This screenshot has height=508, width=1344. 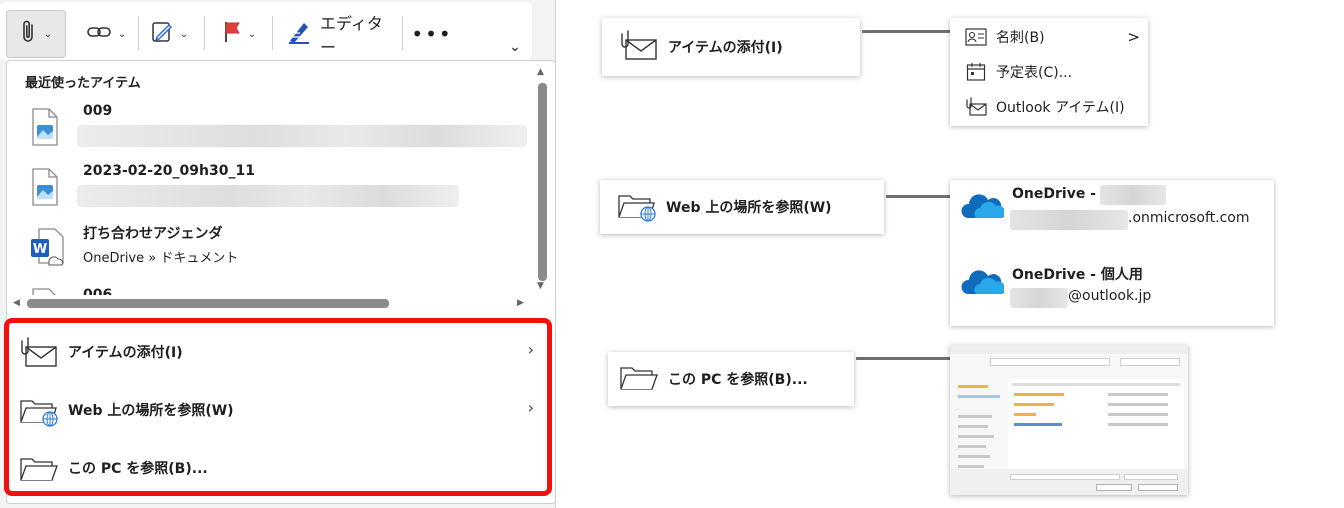 I want to click on file-open-dialog-thumbnail, so click(x=1069, y=420).